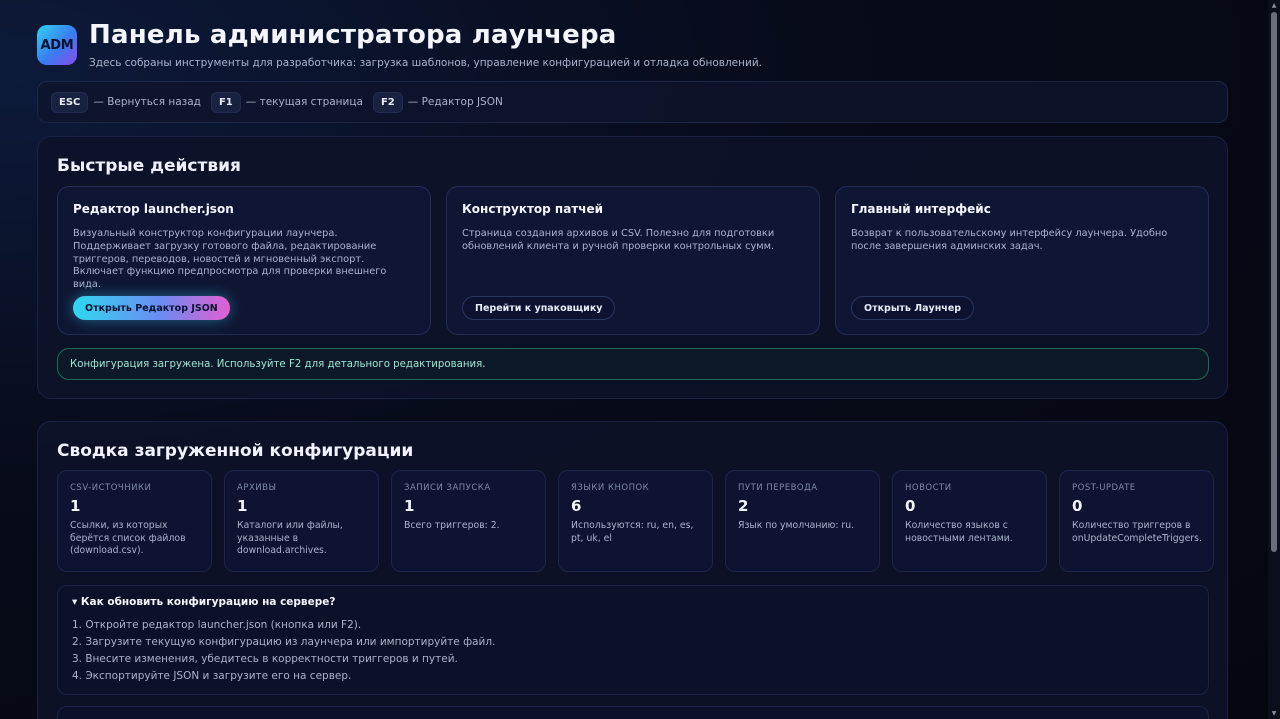  I want to click on stat-launch-entries: ЗАПИСИ ЗАПУСКА 1 Всего триггеров: 2., so click(468, 521).